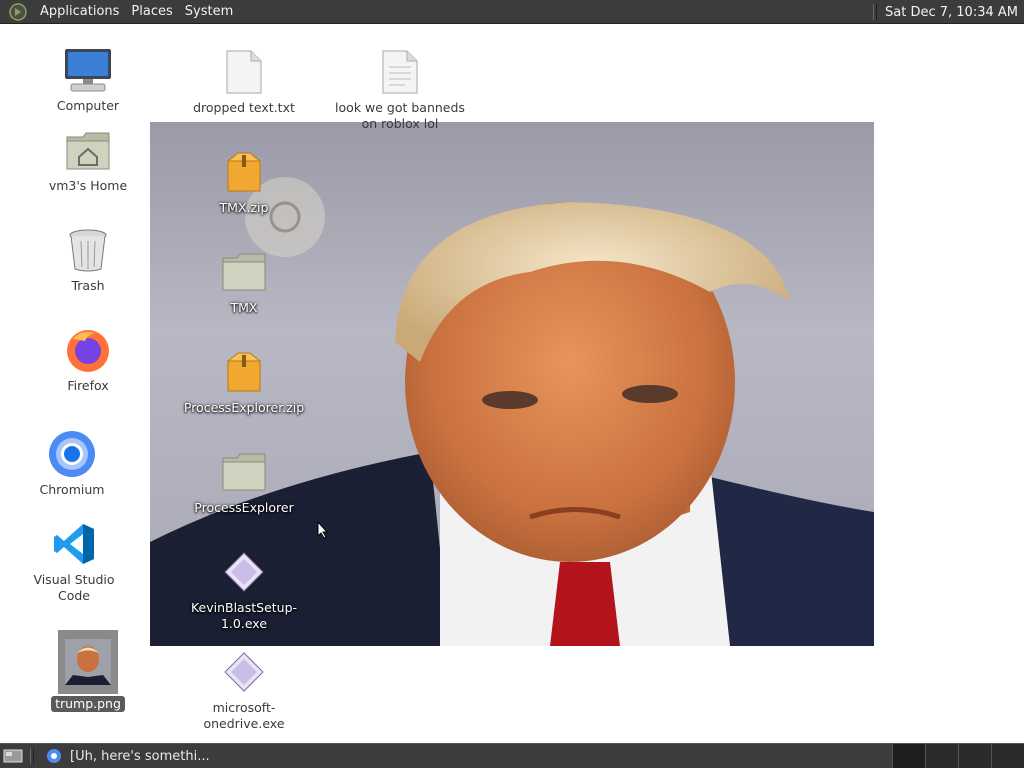 The image size is (1024, 769). Describe the element at coordinates (244, 107) in the screenshot. I see `dropped-text-label: dropped text.txt` at that location.